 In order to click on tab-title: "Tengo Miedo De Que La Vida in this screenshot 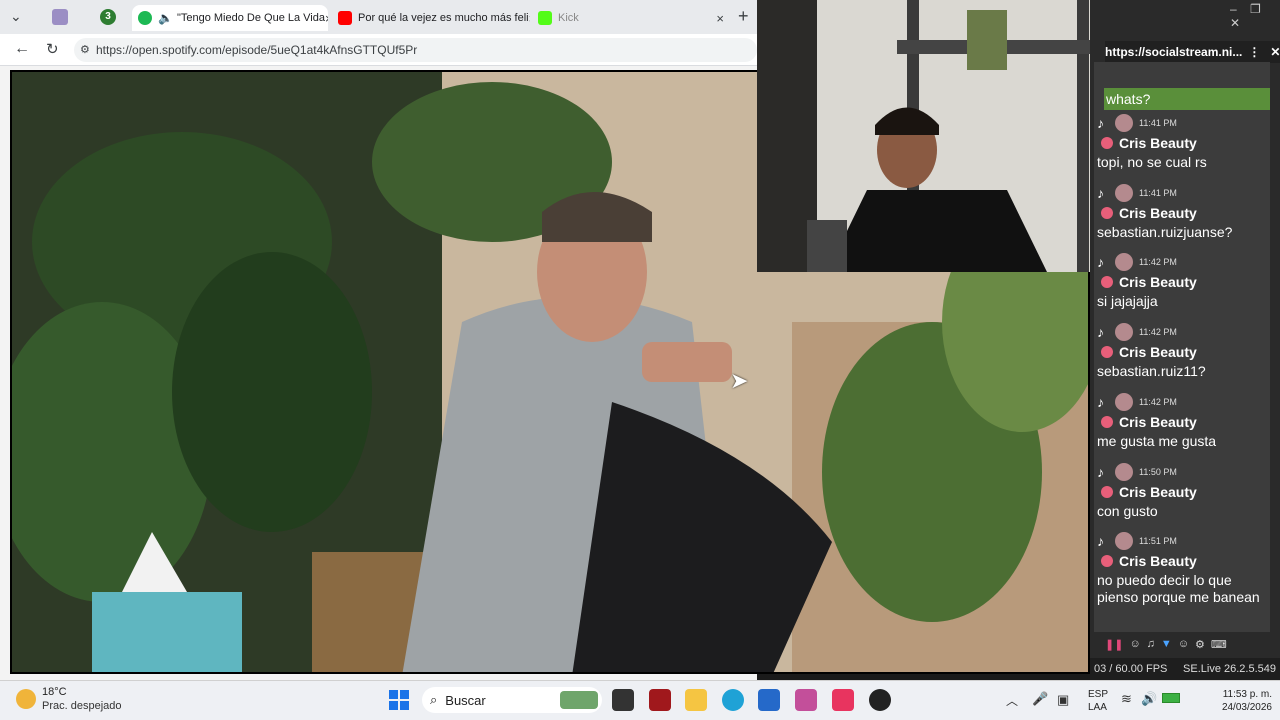, I will do `click(250, 18)`.